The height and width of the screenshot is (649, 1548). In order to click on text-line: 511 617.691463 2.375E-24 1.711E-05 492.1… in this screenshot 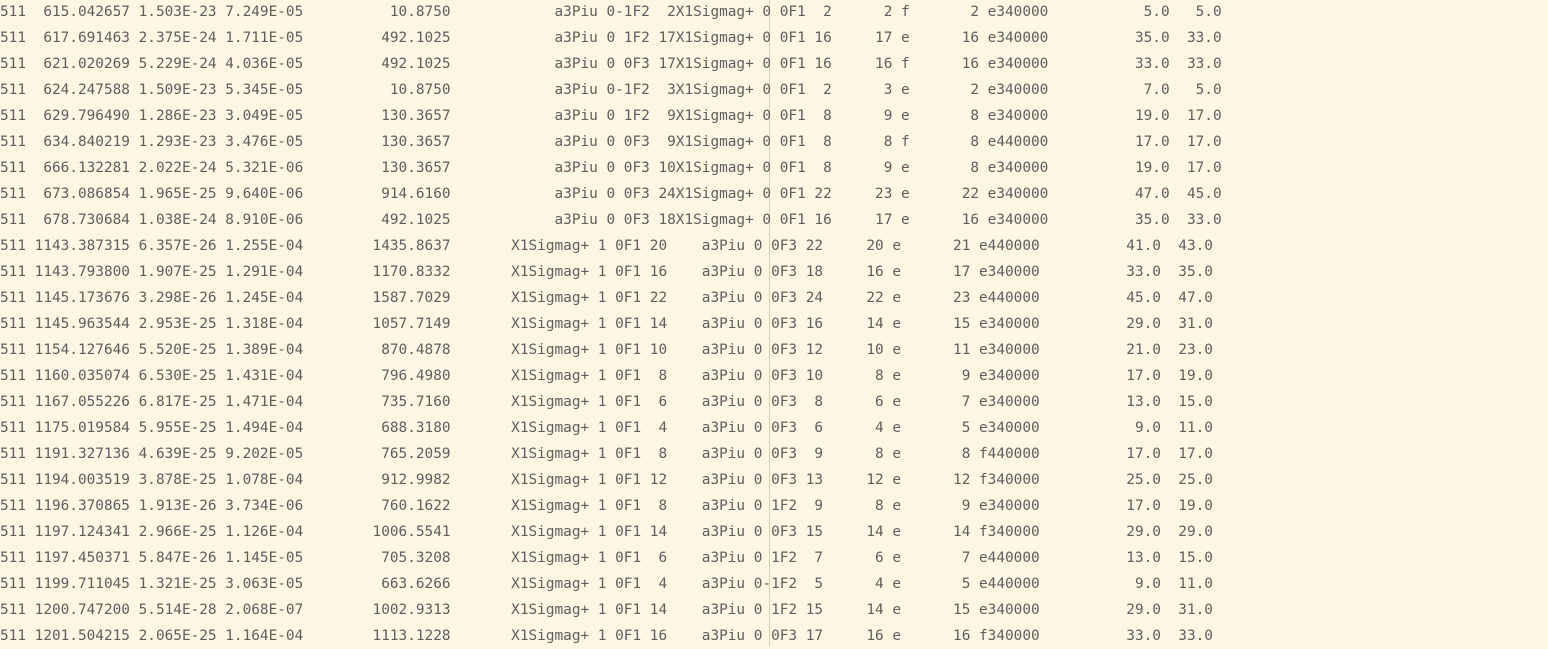, I will do `click(611, 38)`.